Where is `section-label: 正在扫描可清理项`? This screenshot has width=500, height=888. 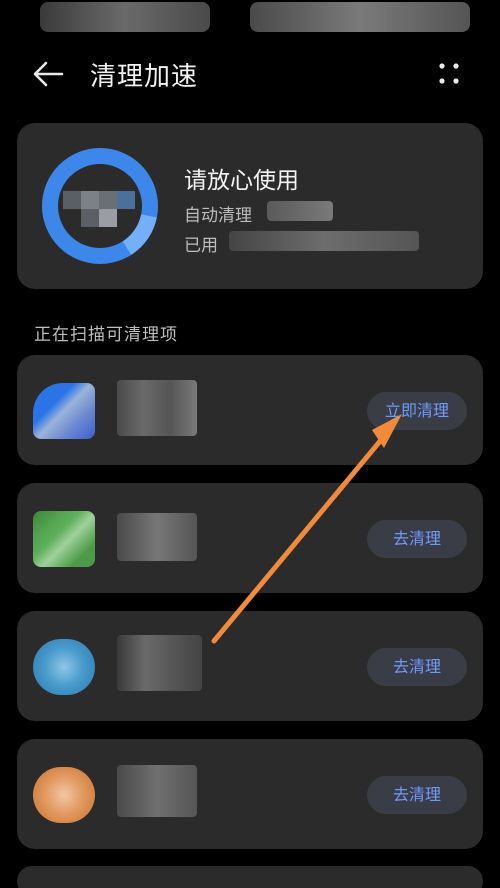 section-label: 正在扫描可清理项 is located at coordinates (106, 335).